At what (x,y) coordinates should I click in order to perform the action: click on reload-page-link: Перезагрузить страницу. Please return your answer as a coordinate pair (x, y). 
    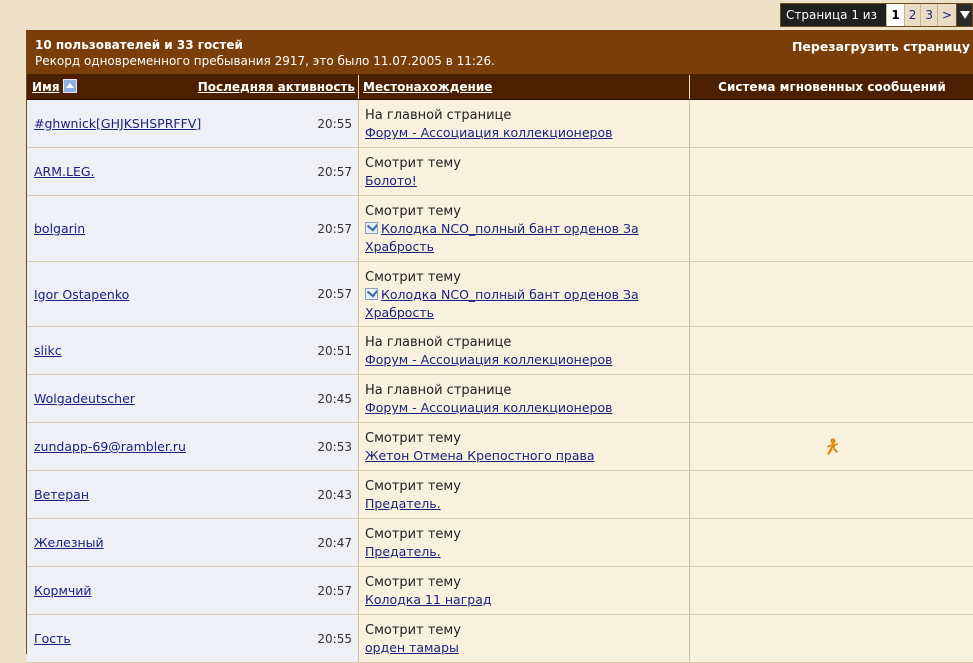
    Looking at the image, I should click on (881, 46).